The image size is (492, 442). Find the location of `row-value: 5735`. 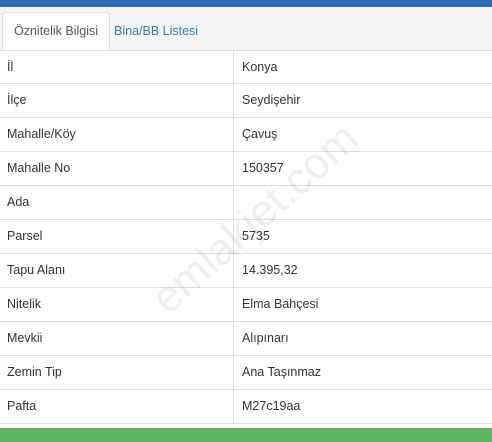

row-value: 5735 is located at coordinates (256, 236).